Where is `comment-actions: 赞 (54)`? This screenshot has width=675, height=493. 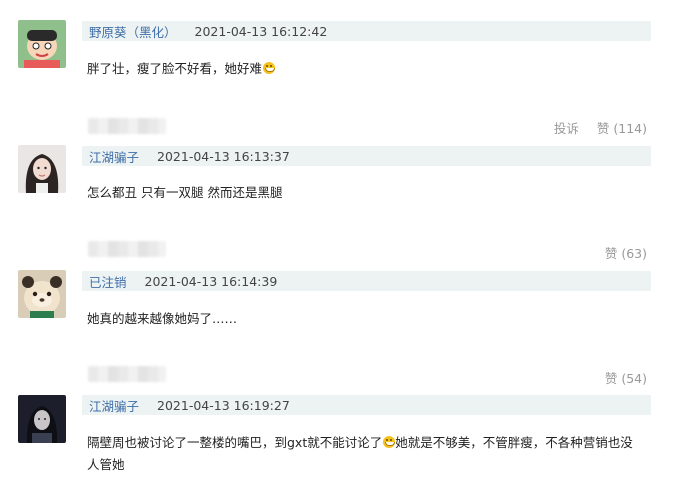
comment-actions: 赞 (54) is located at coordinates (626, 377).